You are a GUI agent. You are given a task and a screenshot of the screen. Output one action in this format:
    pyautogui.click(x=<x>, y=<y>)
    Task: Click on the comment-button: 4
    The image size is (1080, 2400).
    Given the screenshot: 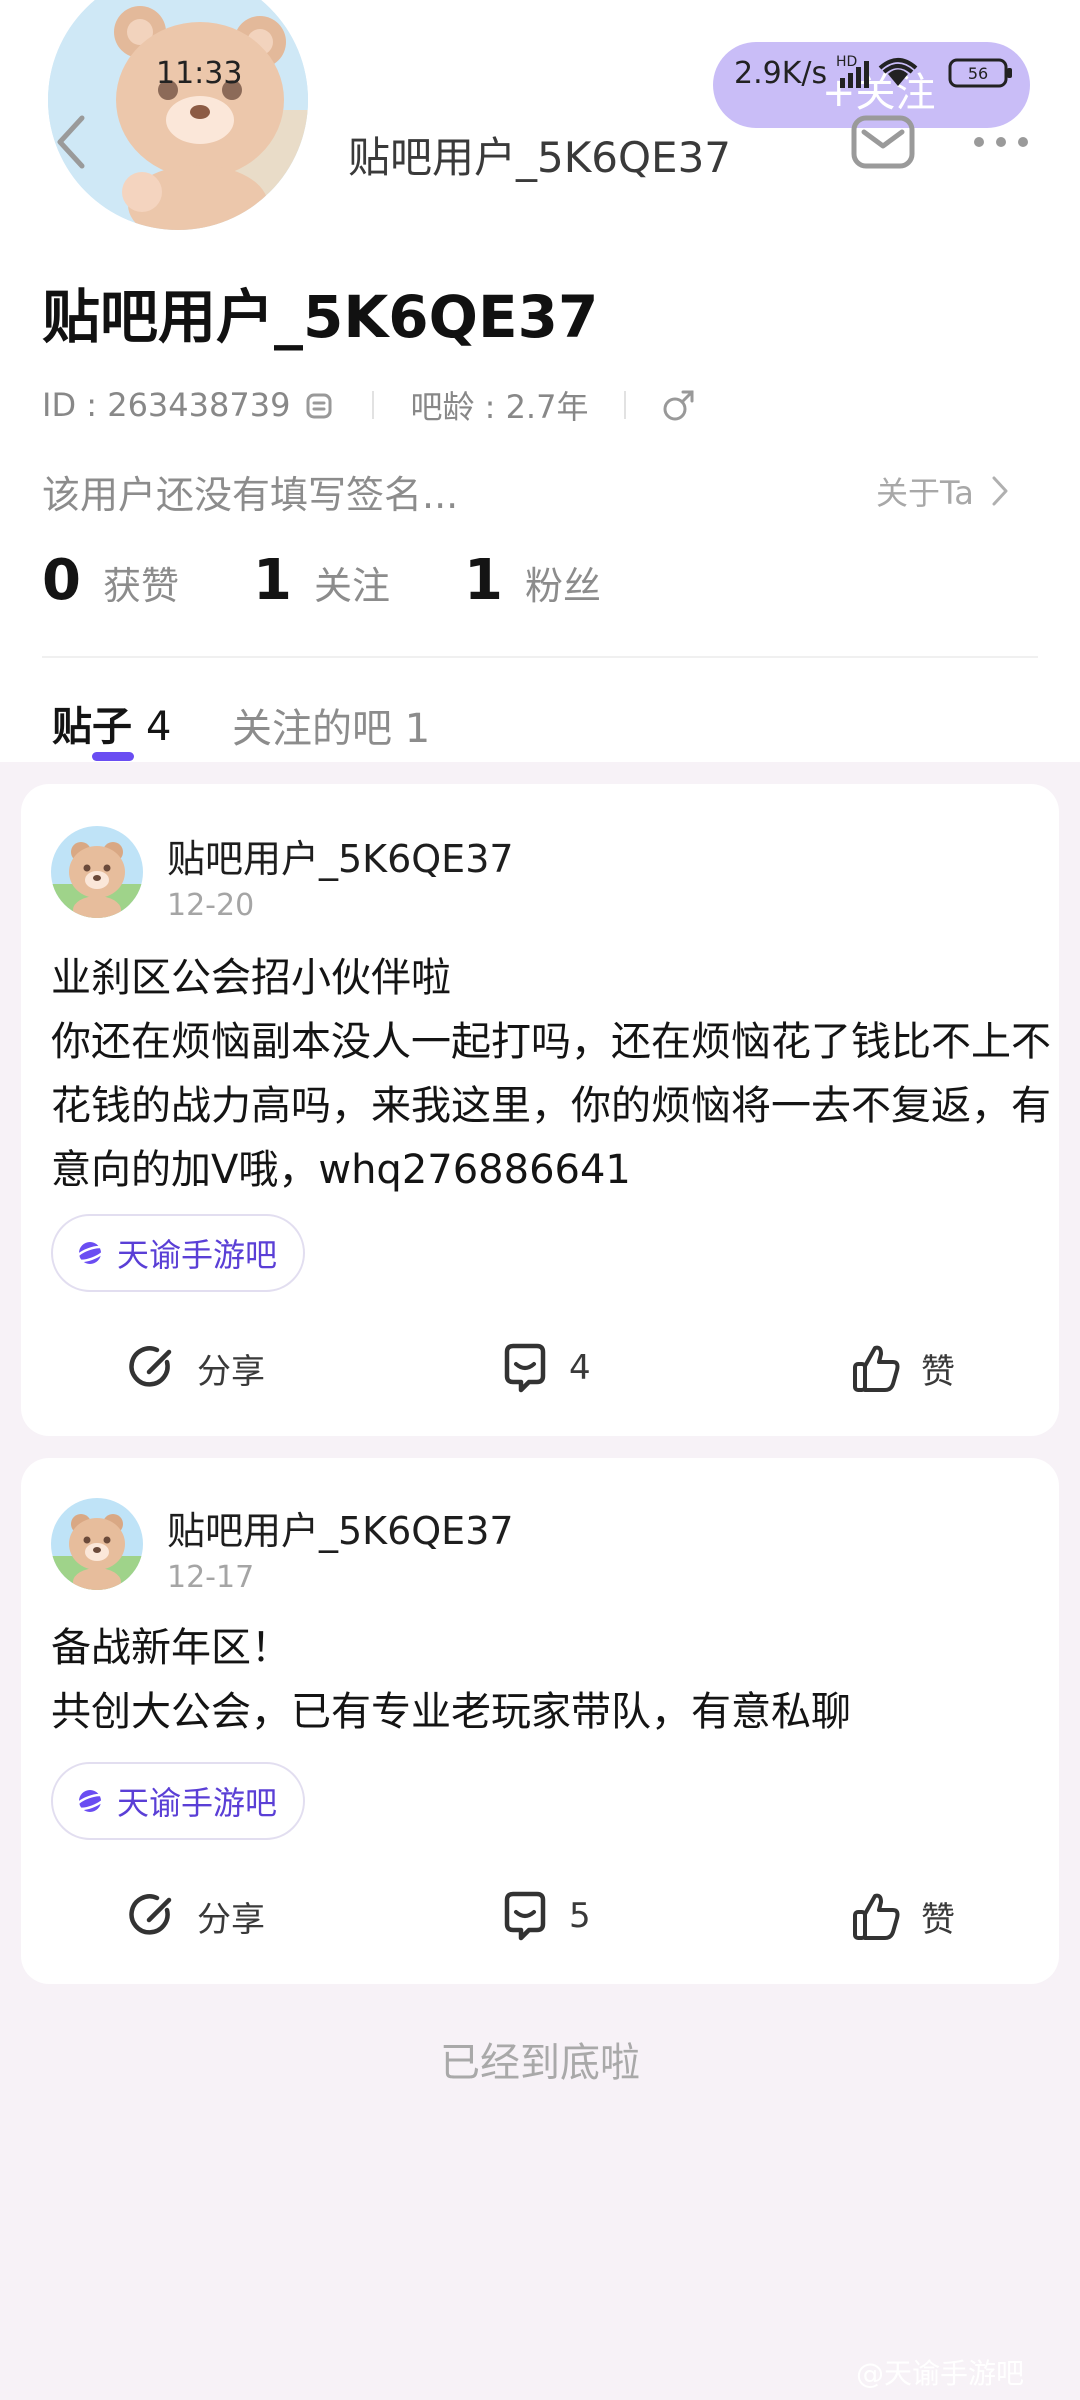 What is the action you would take?
    pyautogui.click(x=545, y=1368)
    